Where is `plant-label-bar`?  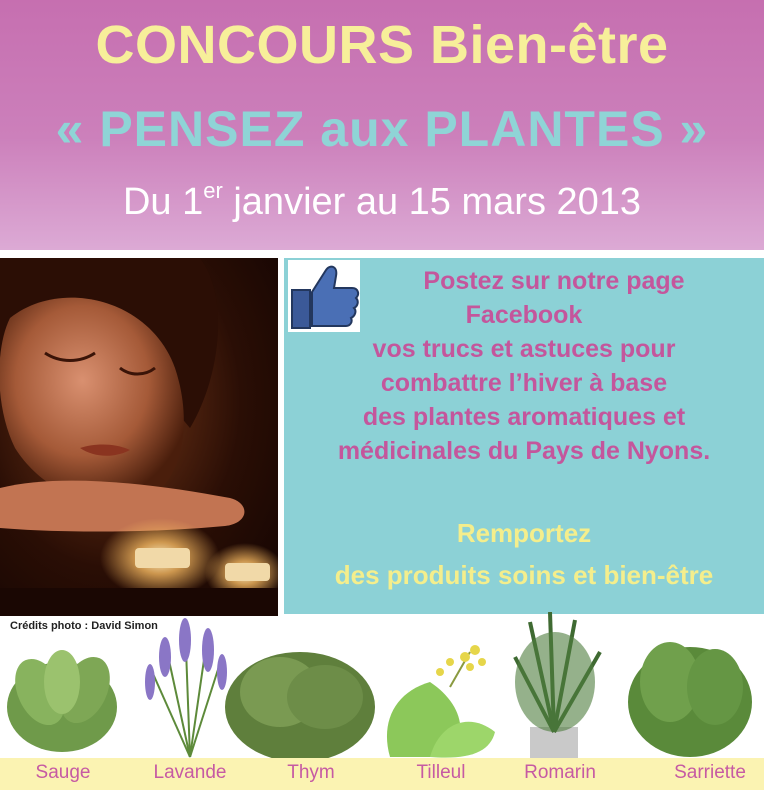
plant-label-bar is located at coordinates (382, 774).